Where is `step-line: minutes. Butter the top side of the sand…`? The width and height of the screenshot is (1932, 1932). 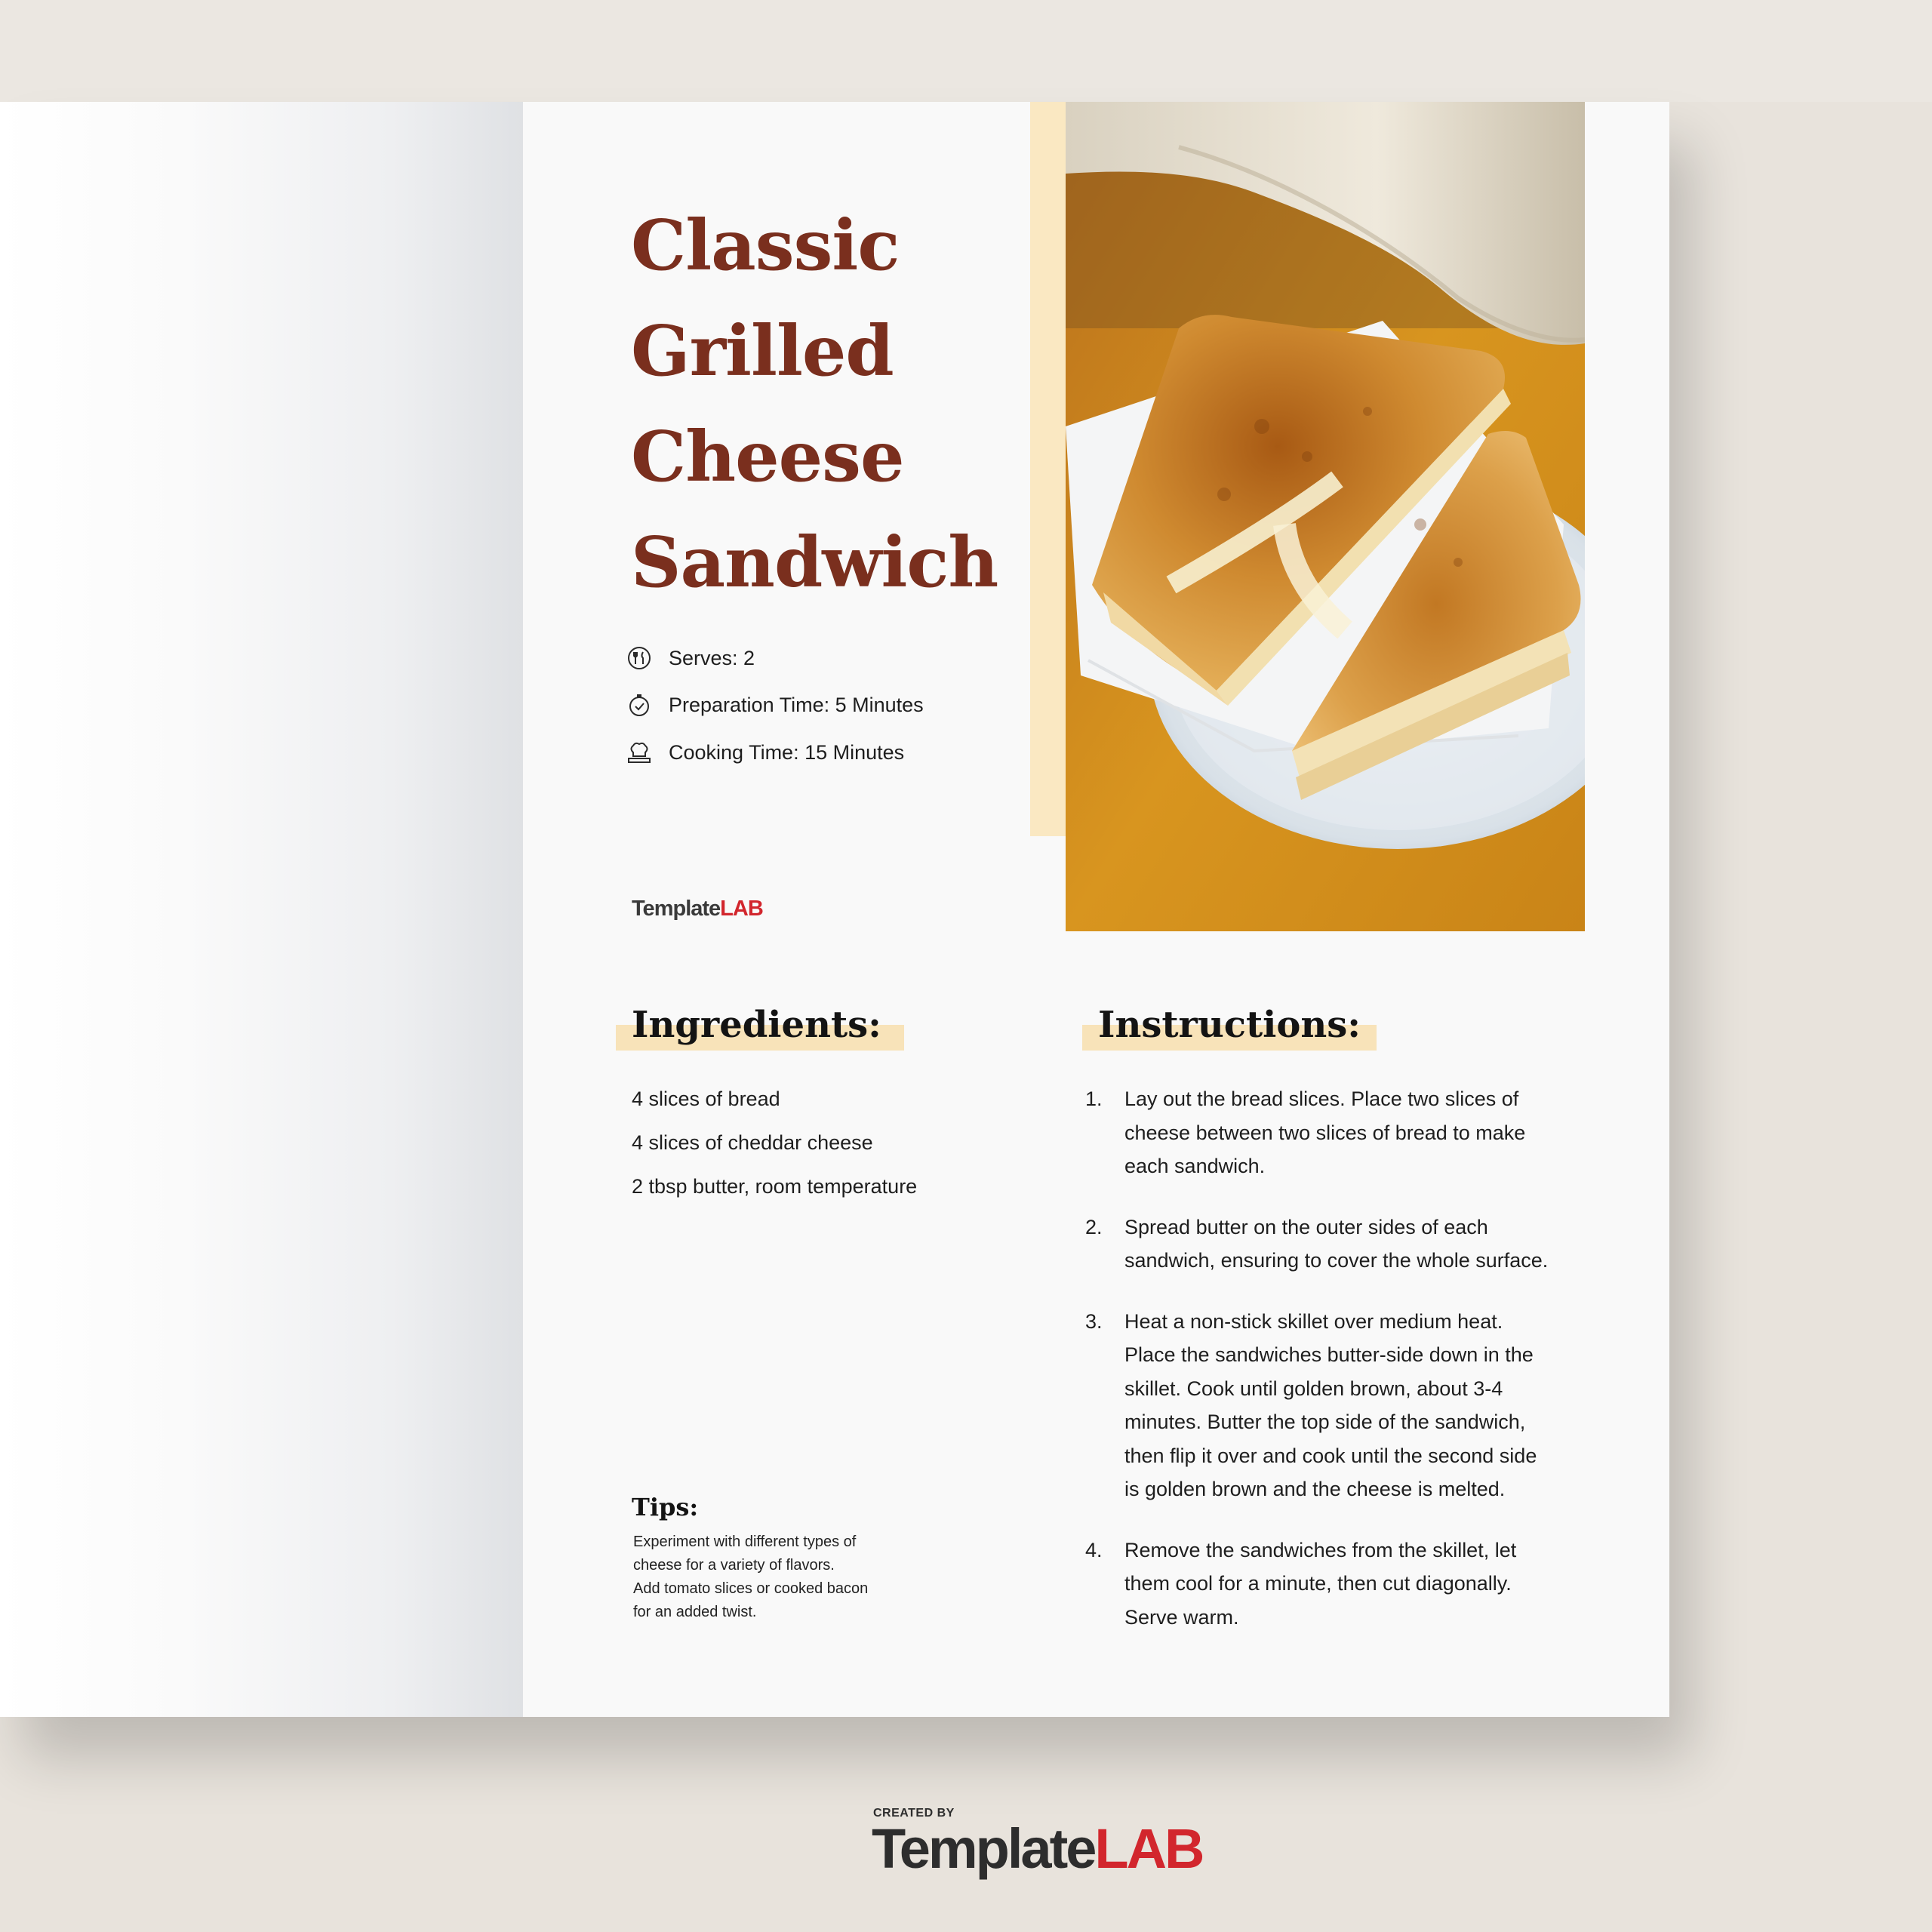
step-line: minutes. Butter the top side of the sand… is located at coordinates (1325, 1422).